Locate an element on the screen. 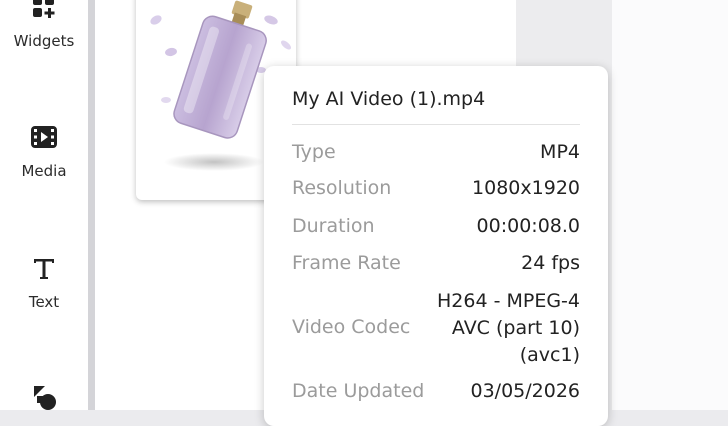  sidebar-item-label: Text is located at coordinates (44, 302).